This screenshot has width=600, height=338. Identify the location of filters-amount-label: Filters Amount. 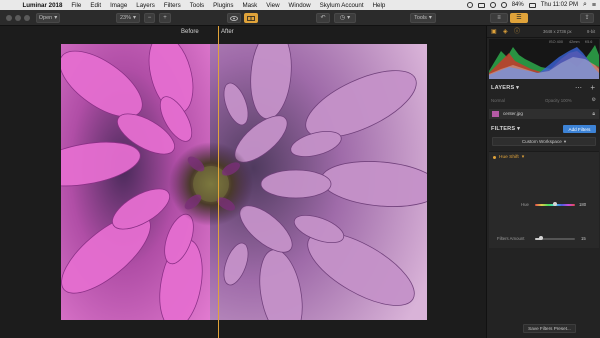
(511, 238).